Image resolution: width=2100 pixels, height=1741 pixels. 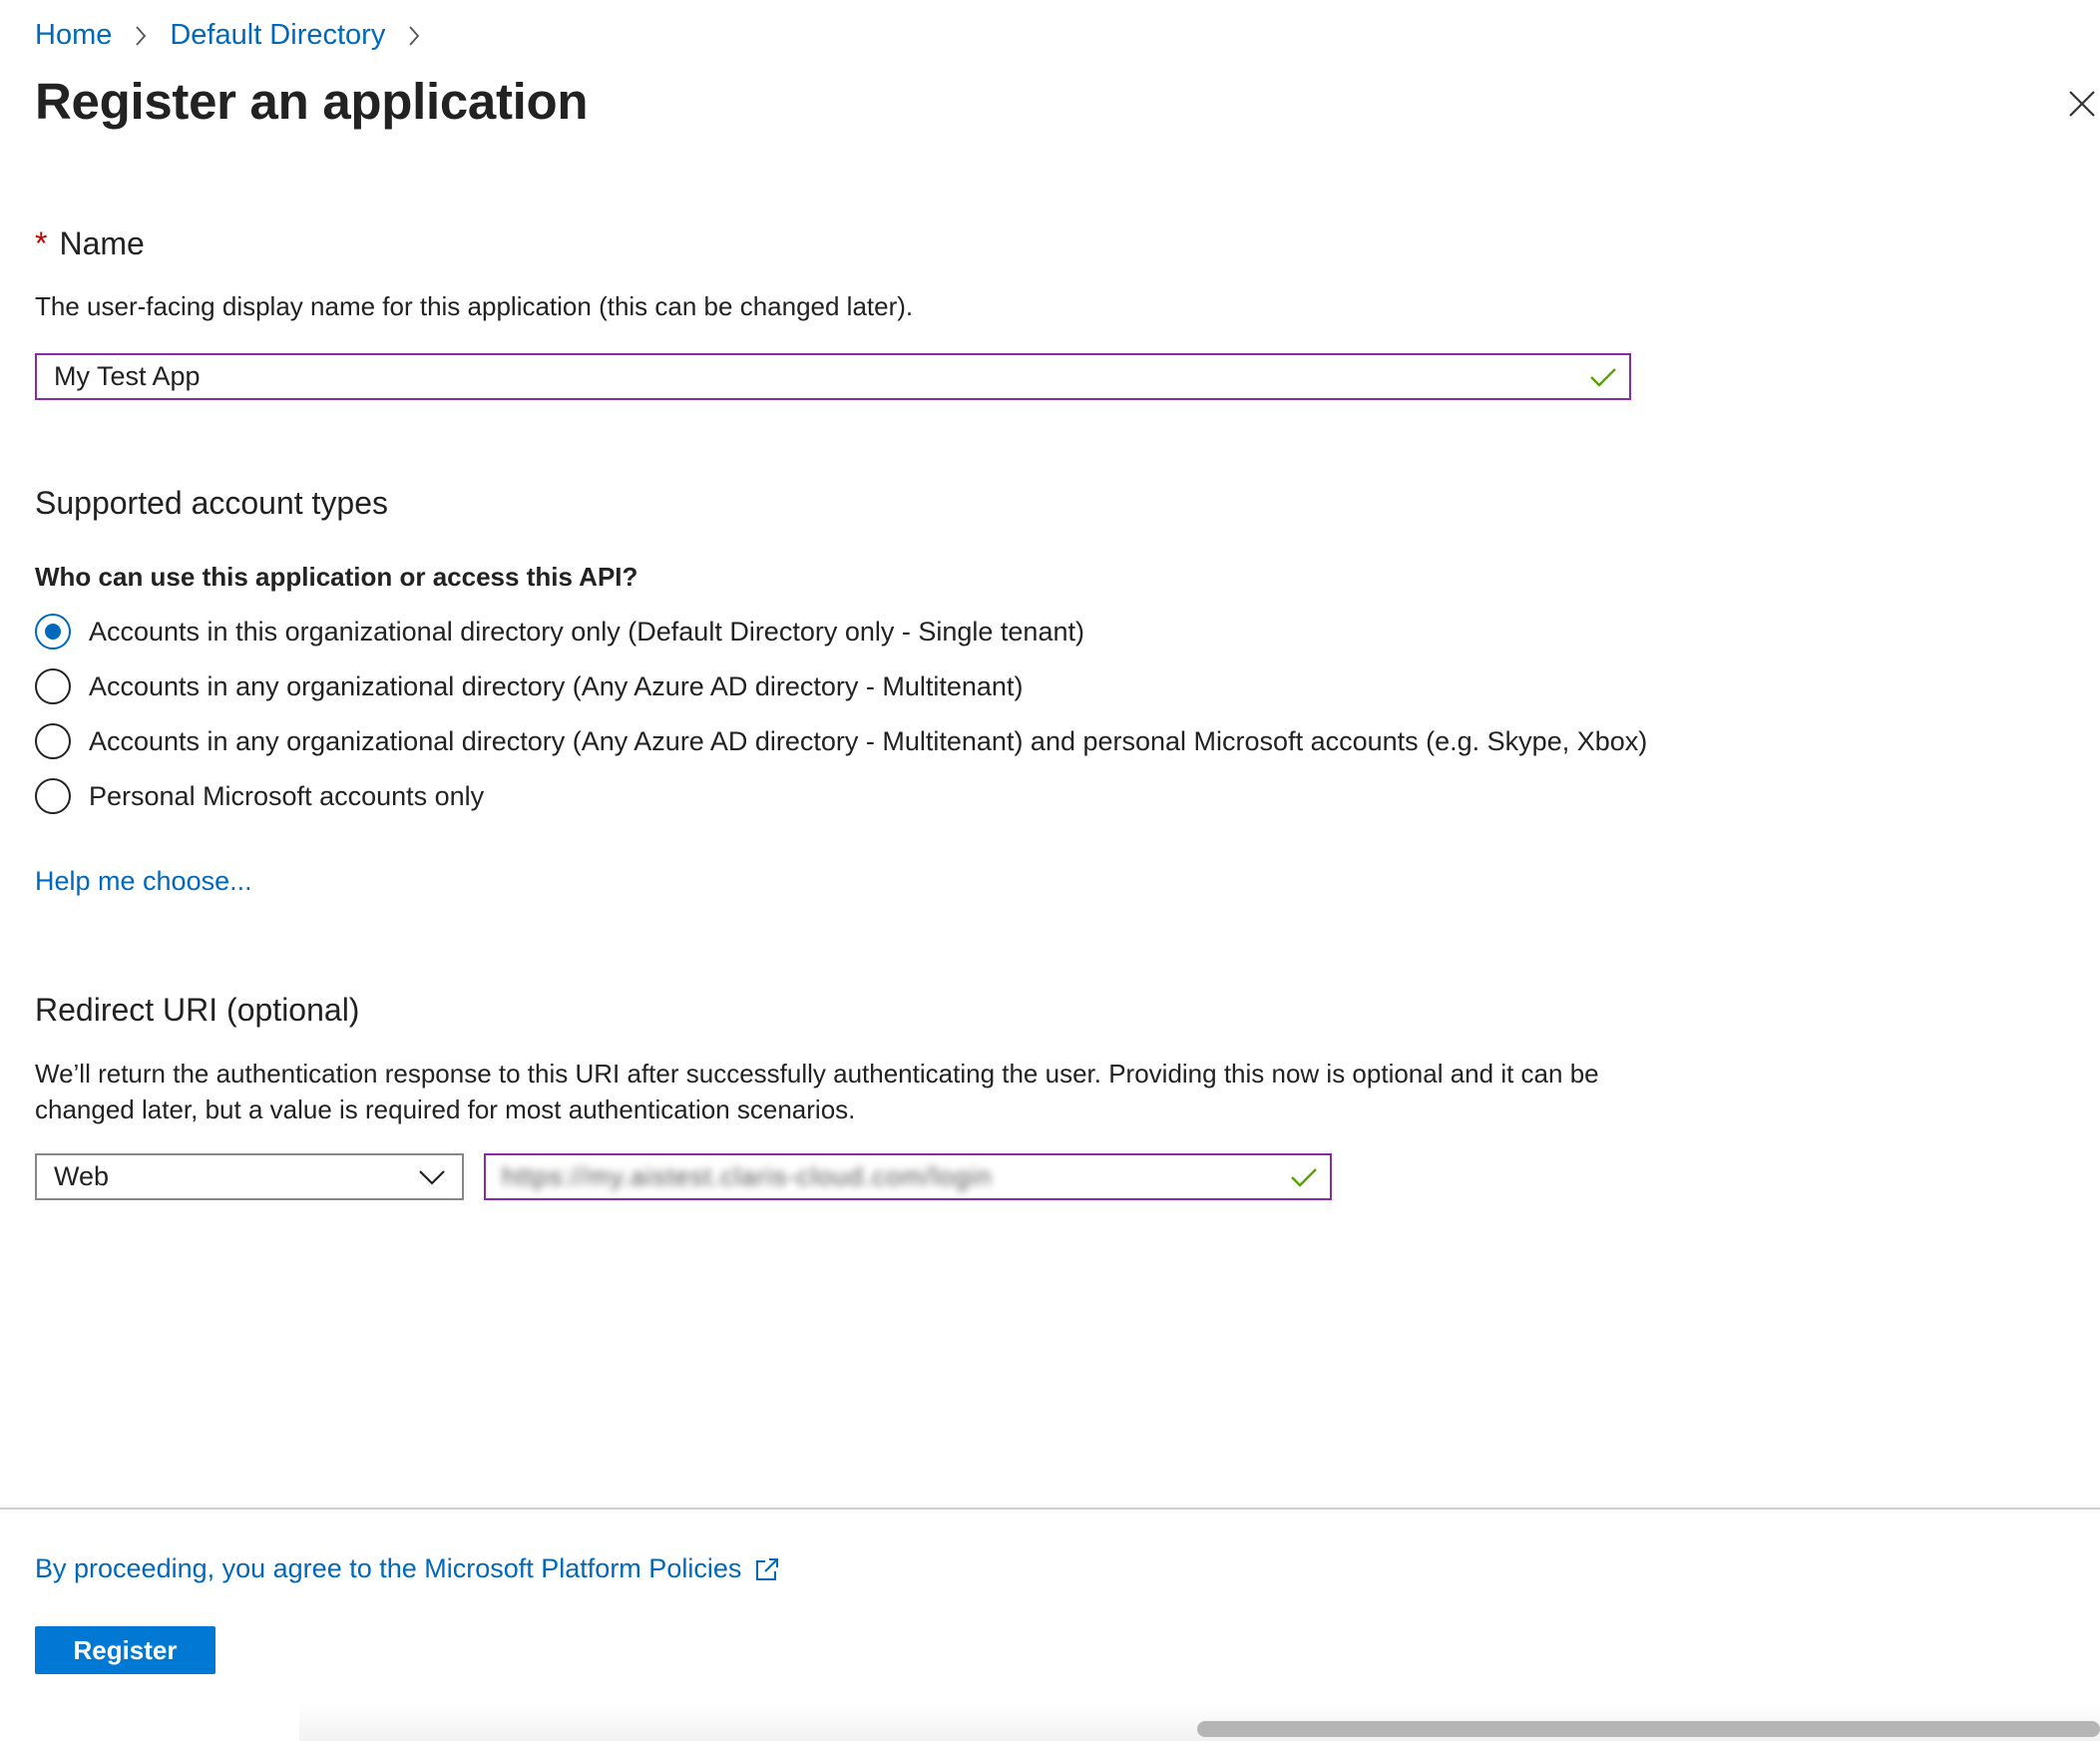 What do you see at coordinates (432, 1178) in the screenshot?
I see `chevron-down-icon` at bounding box center [432, 1178].